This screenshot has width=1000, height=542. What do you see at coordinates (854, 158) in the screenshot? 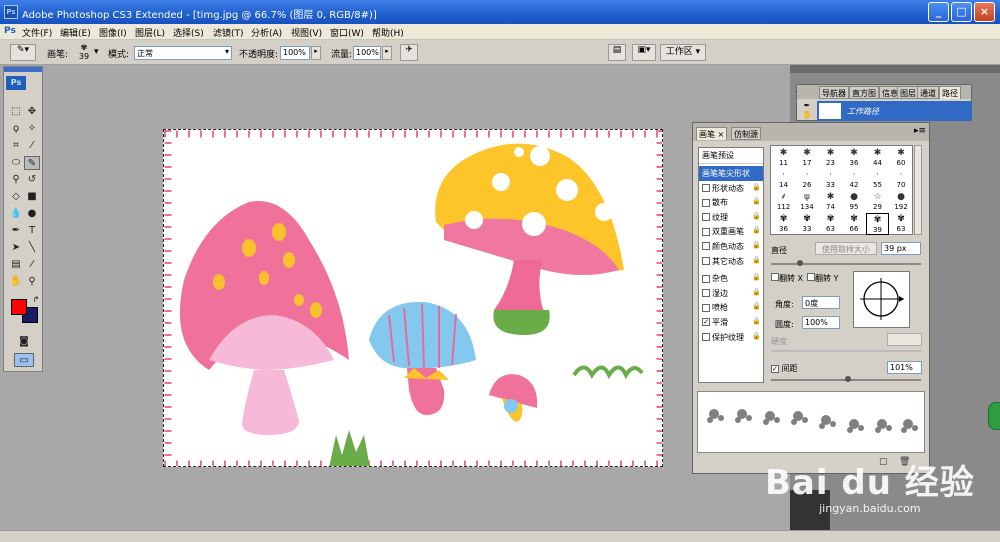
I see `brush-tip-36: ✱ 36` at bounding box center [854, 158].